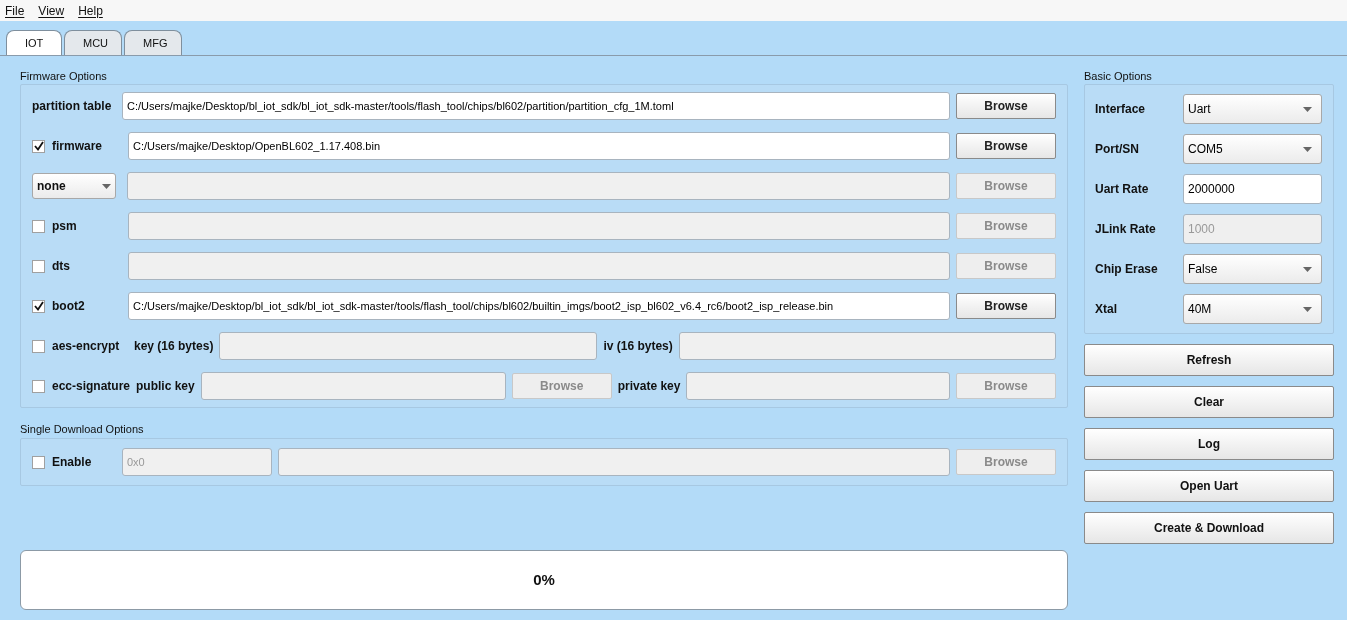  What do you see at coordinates (1209, 402) in the screenshot?
I see `action-button: Clear` at bounding box center [1209, 402].